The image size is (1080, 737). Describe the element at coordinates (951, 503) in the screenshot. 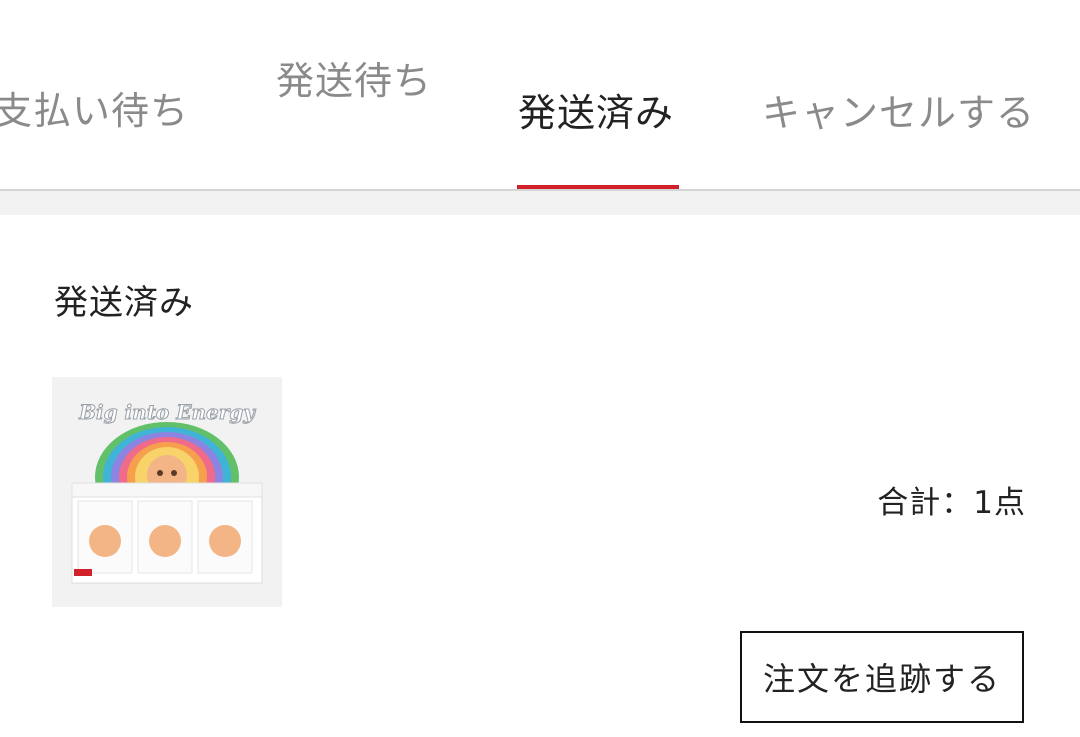

I see `order-item-total: 合計：1点` at that location.